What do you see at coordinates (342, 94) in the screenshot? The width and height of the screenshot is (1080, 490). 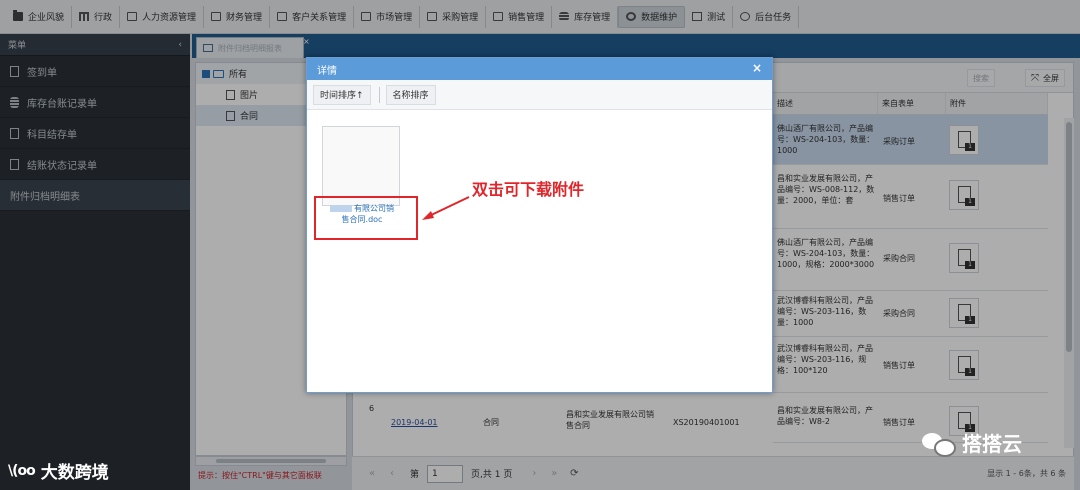 I see `sort-by-time-button: 时间排序↑` at bounding box center [342, 94].